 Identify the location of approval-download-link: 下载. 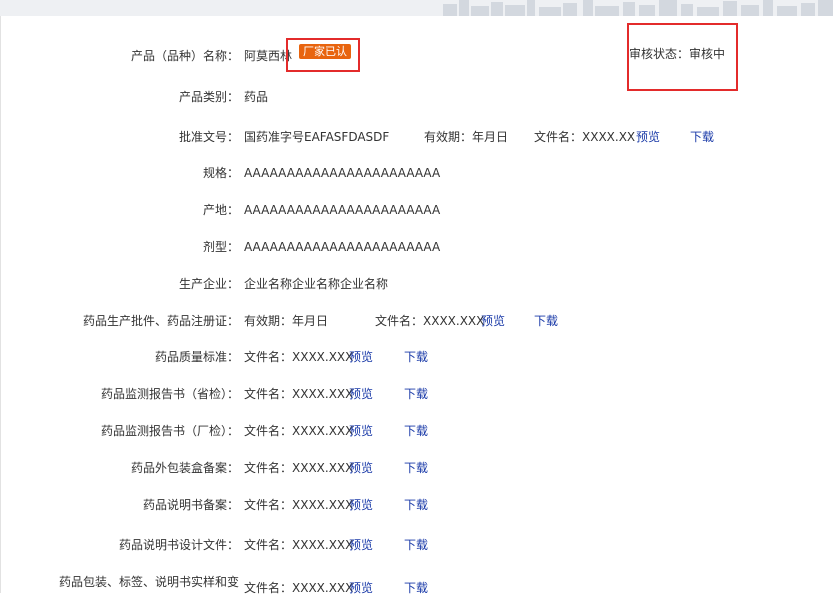
(702, 137).